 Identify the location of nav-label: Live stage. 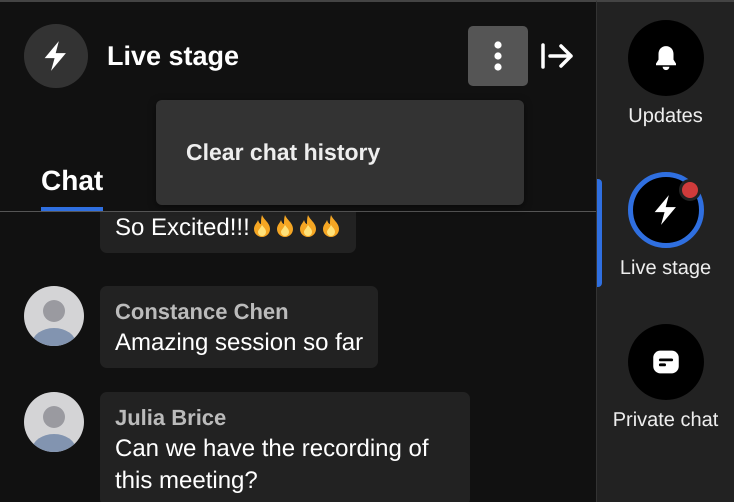
(666, 268).